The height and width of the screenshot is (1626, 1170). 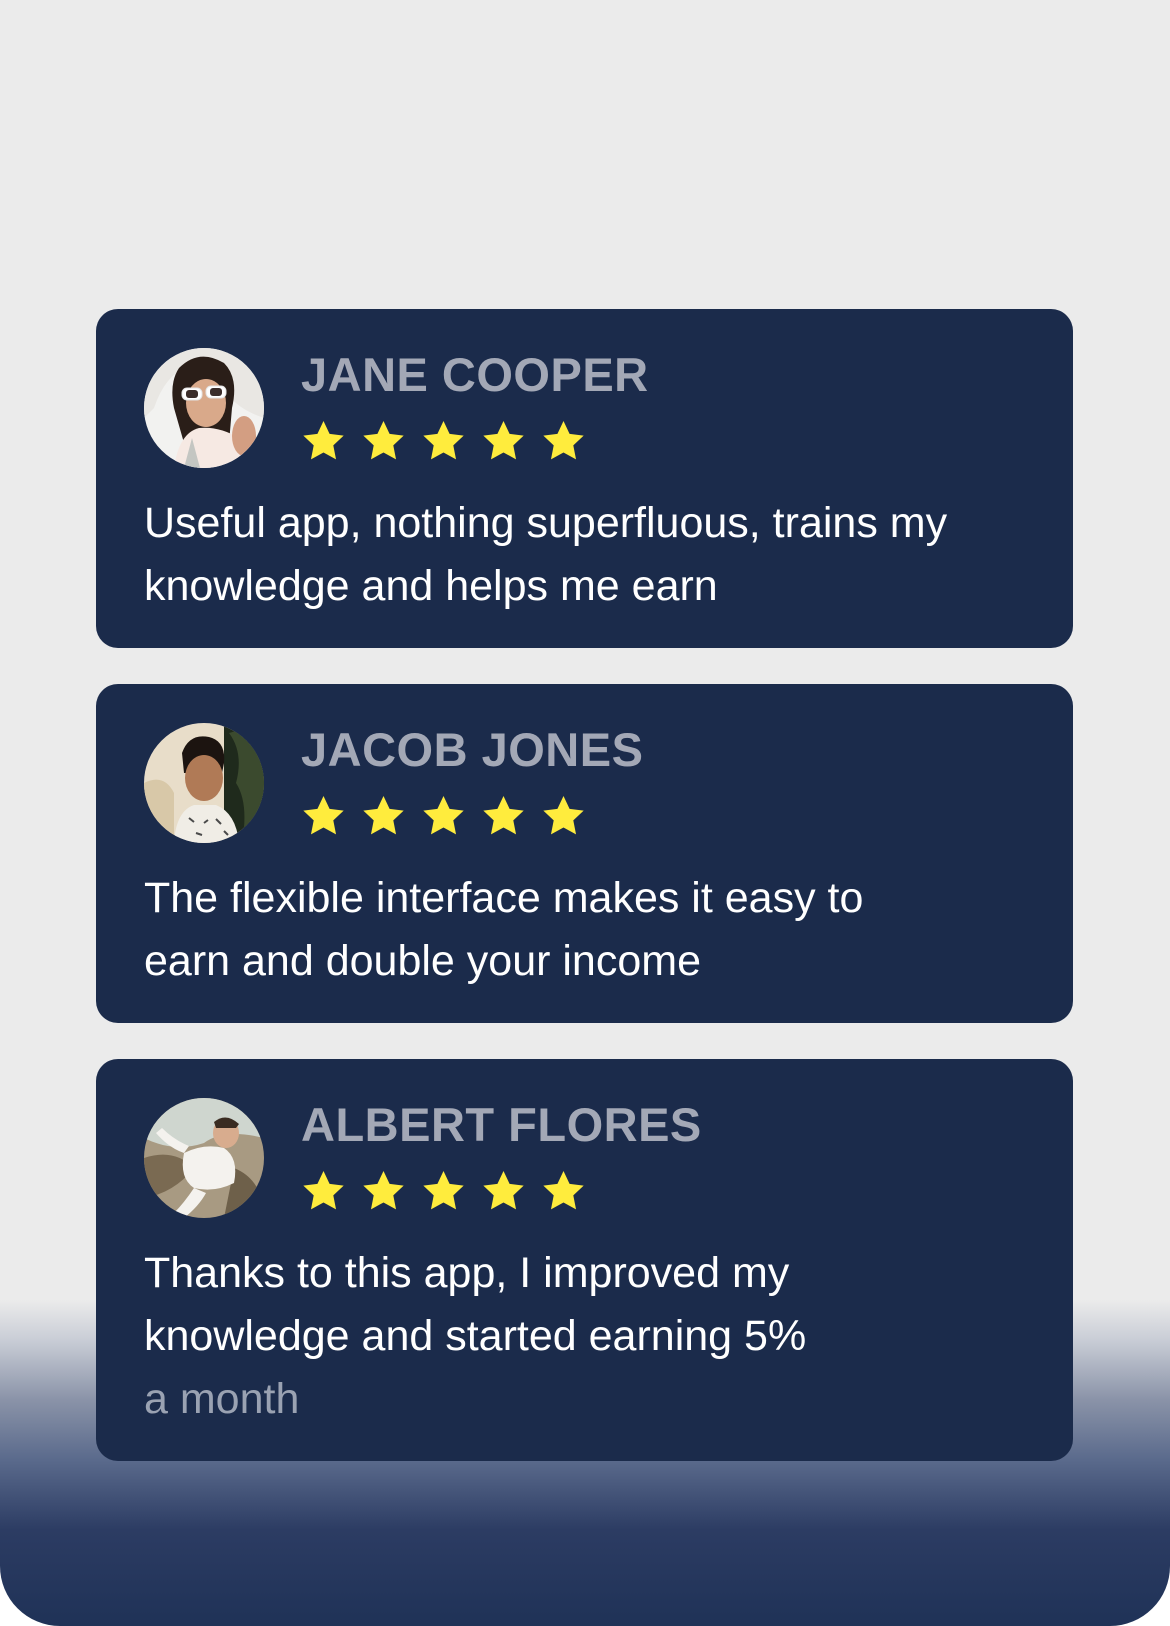 What do you see at coordinates (431, 586) in the screenshot?
I see `review-text-line: knowledge and helps me earn` at bounding box center [431, 586].